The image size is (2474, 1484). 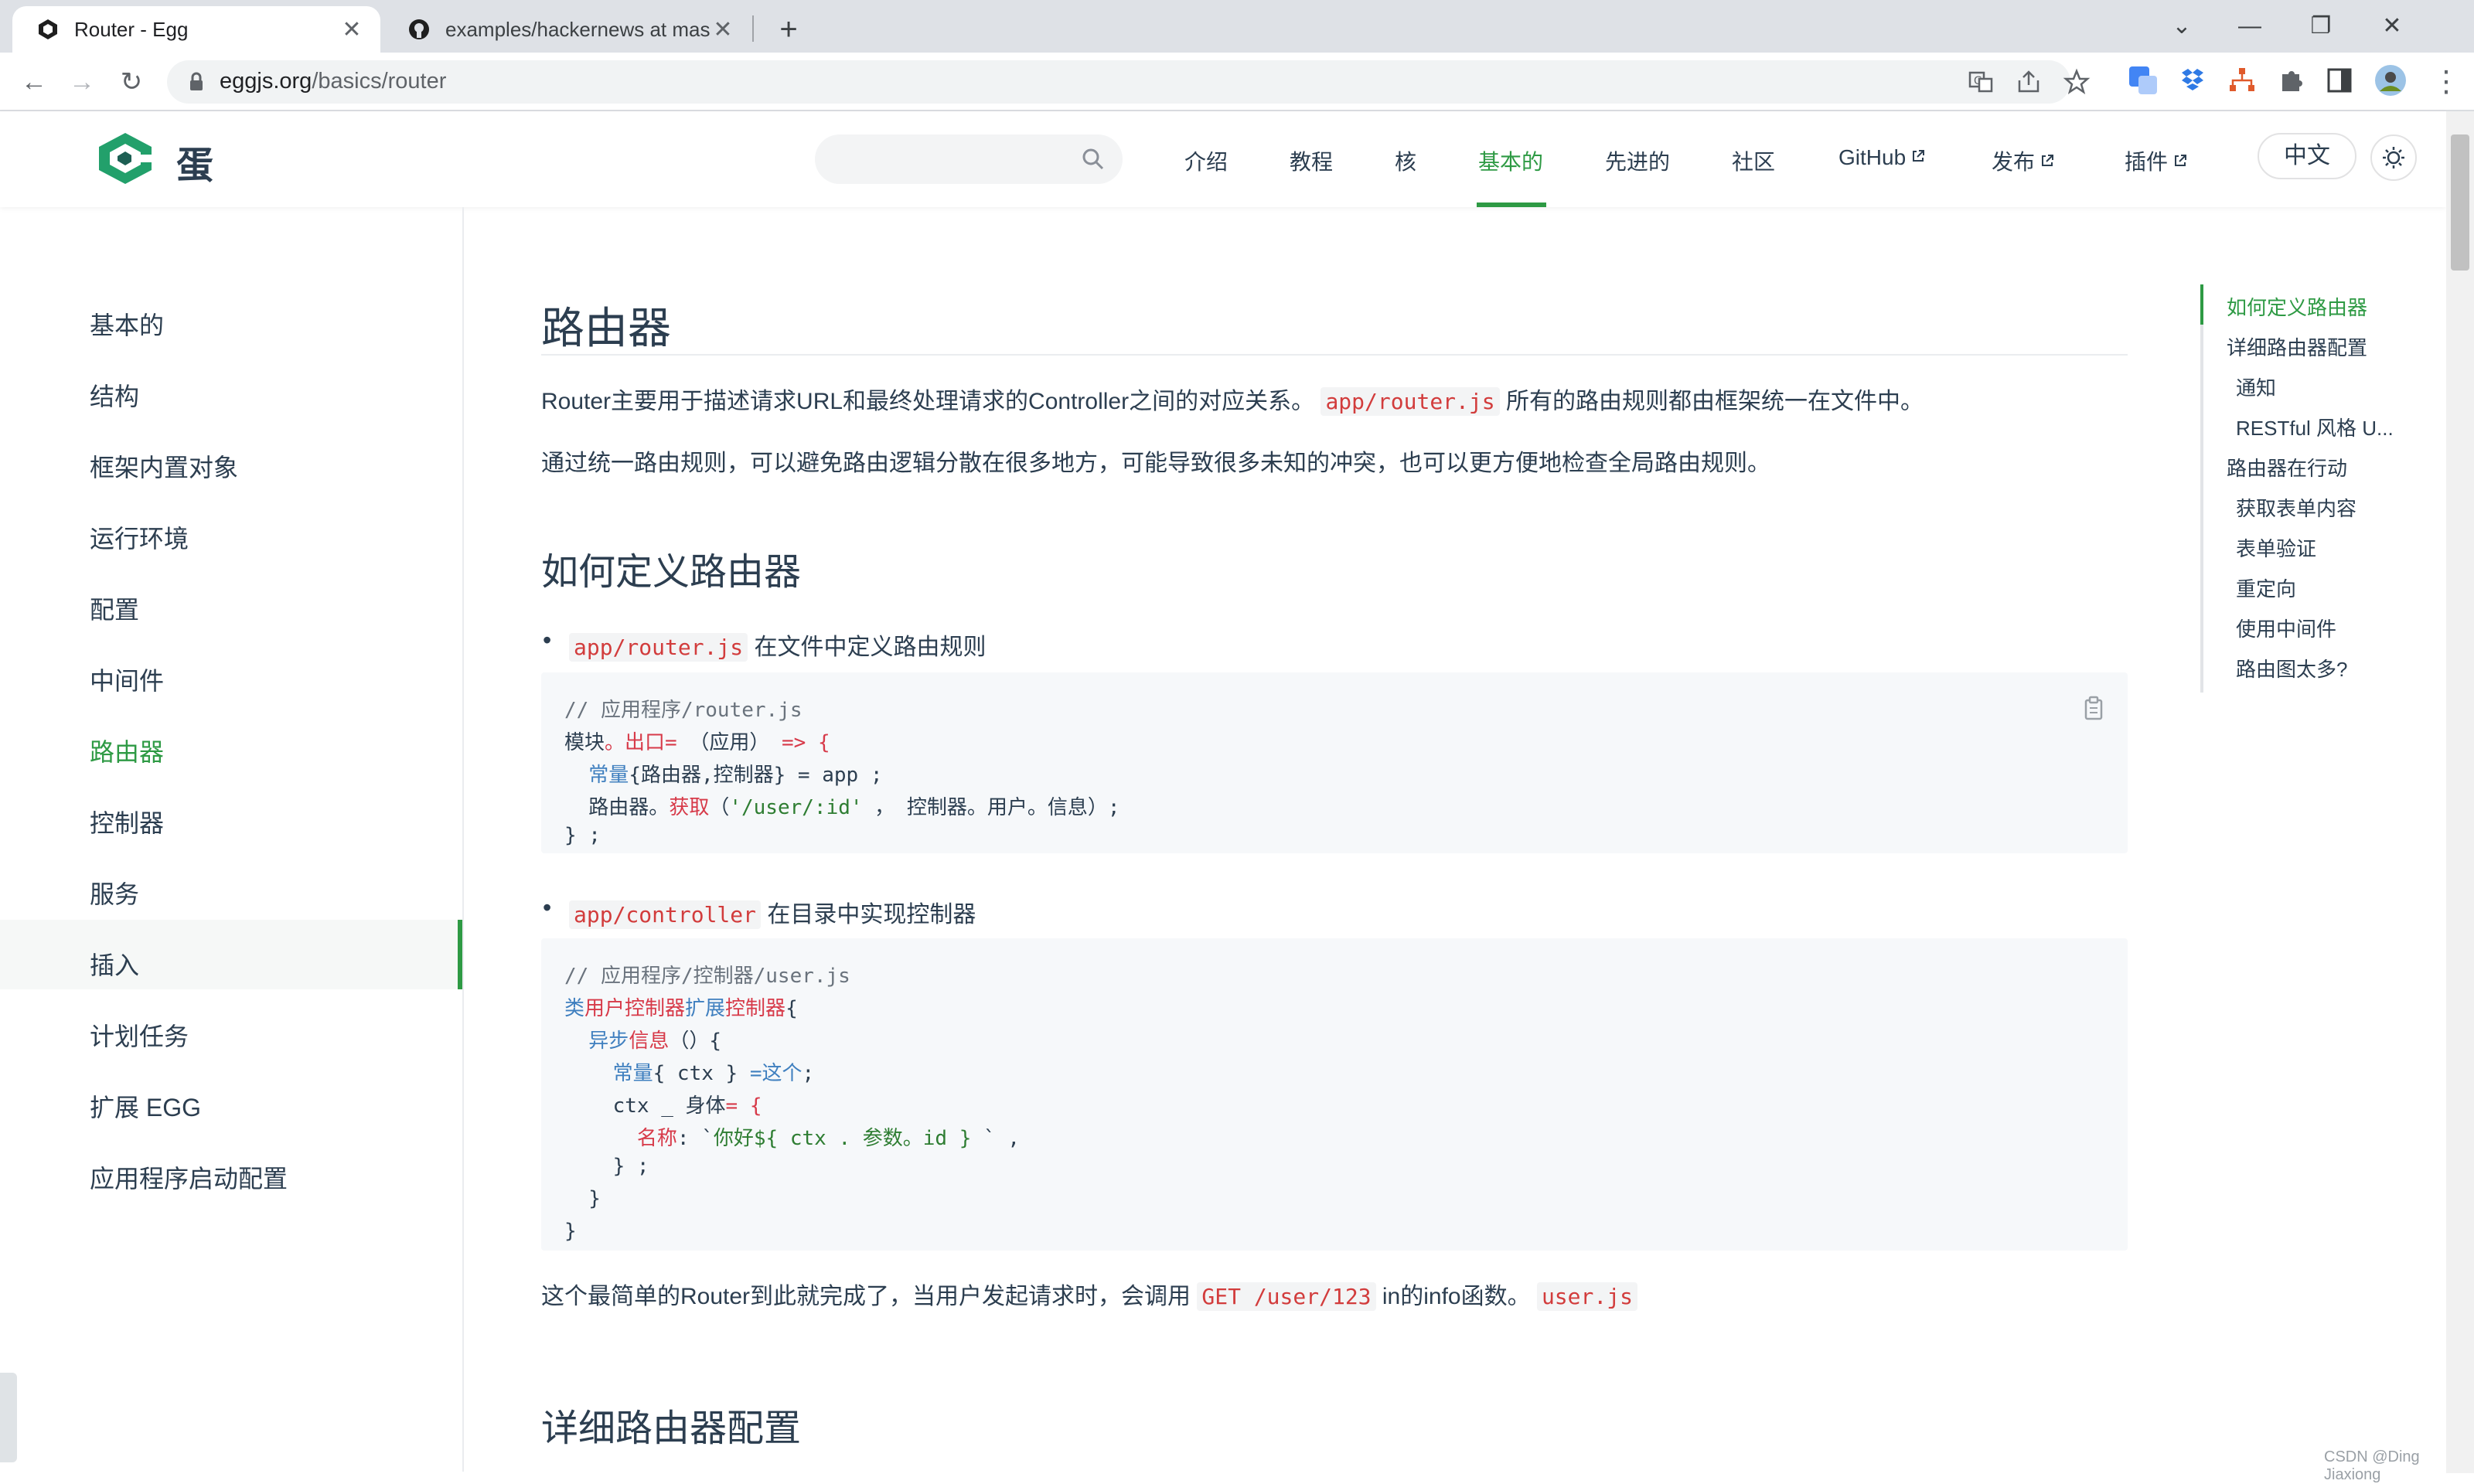 What do you see at coordinates (796, 807) in the screenshot?
I see `code-string: '/user/:id'` at bounding box center [796, 807].